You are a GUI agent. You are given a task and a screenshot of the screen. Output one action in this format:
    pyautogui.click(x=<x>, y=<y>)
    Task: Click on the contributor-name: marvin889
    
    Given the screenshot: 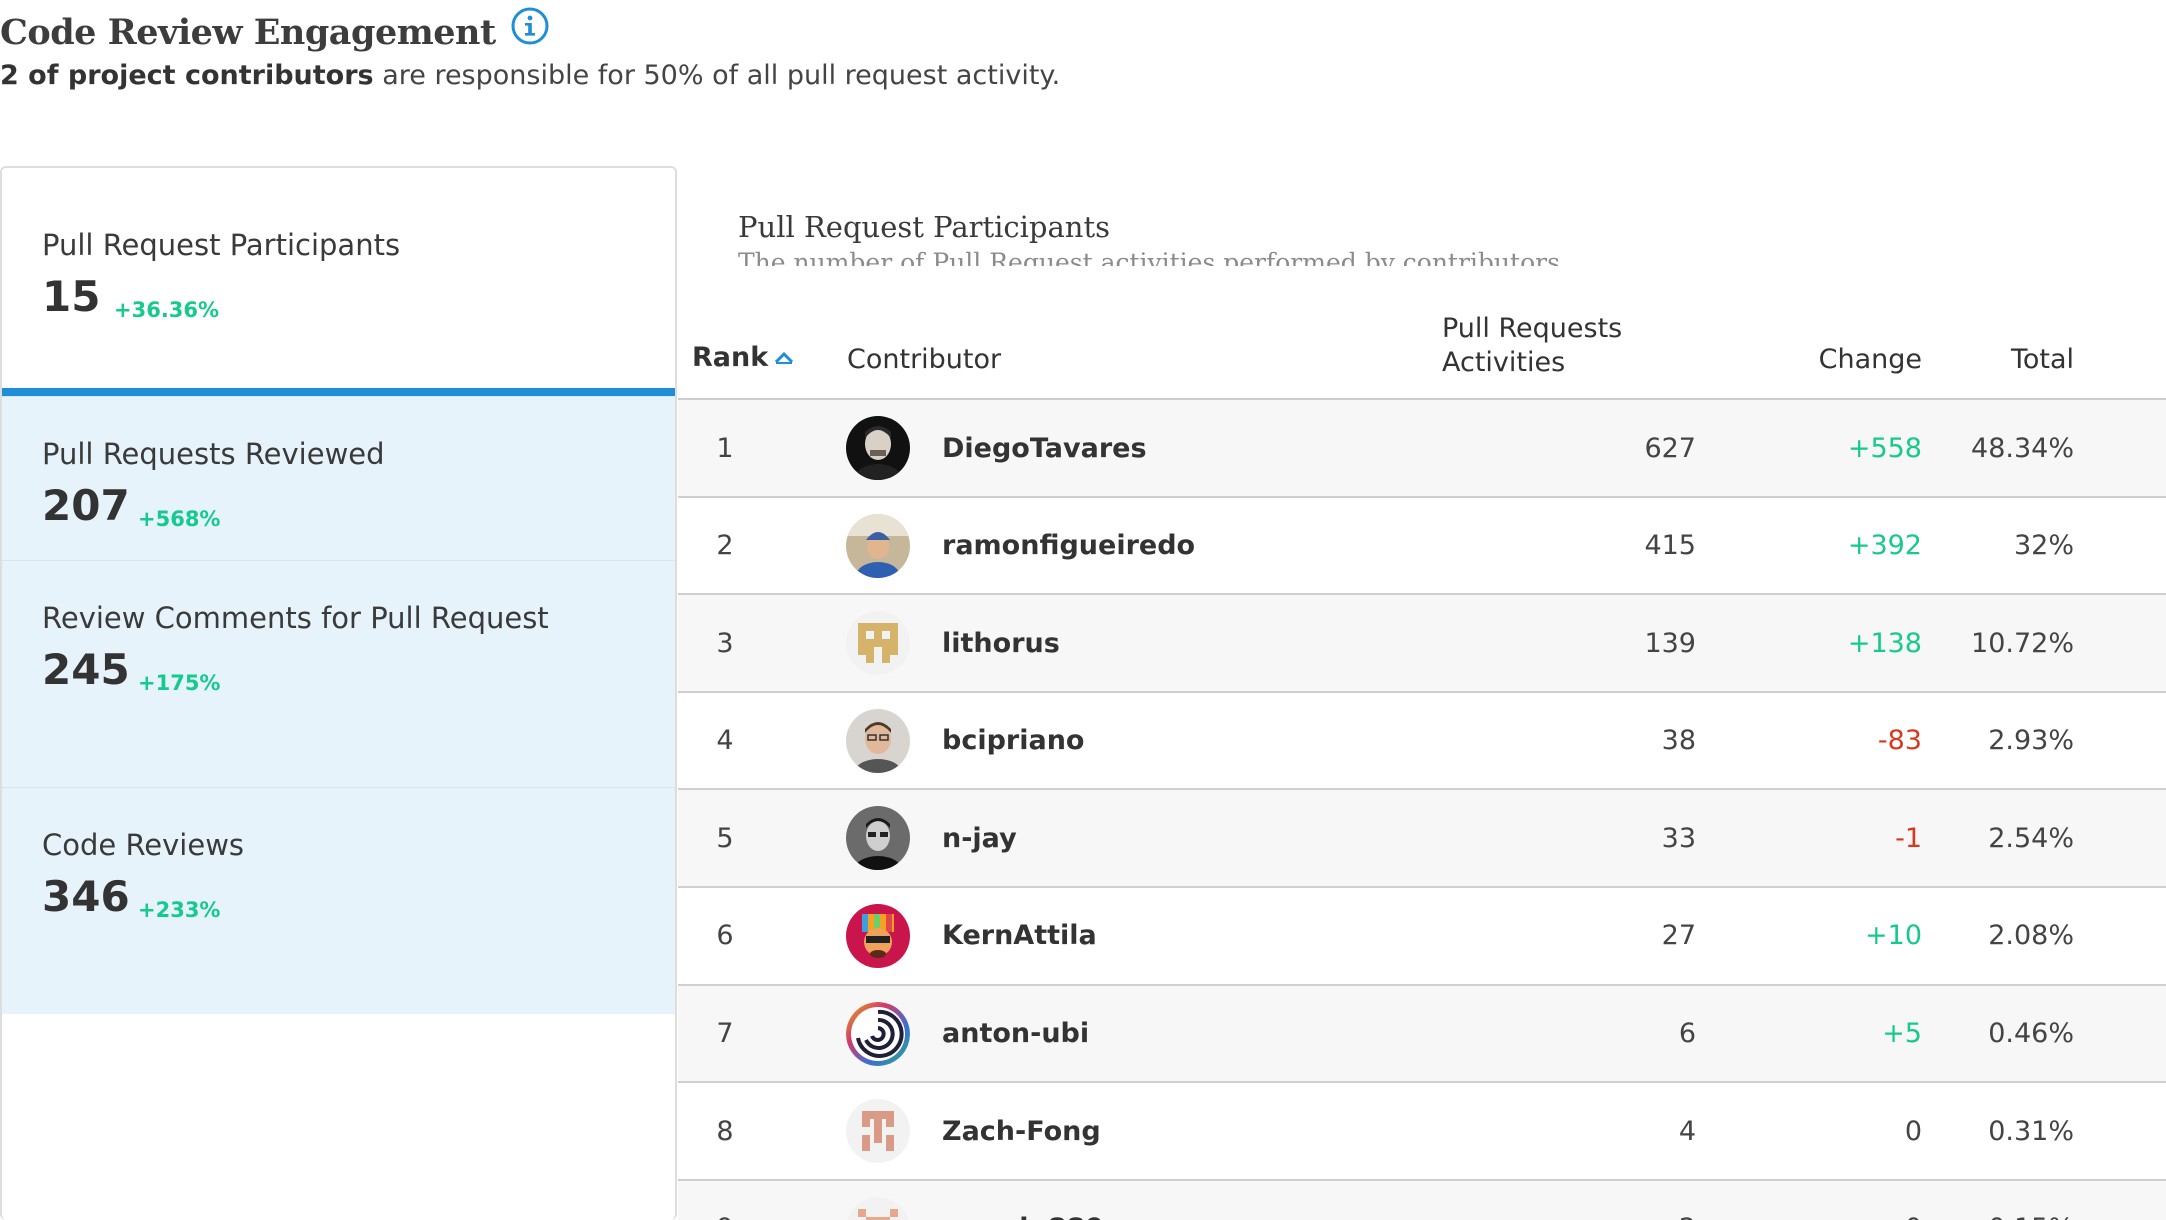 What is the action you would take?
    pyautogui.click(x=1023, y=1200)
    